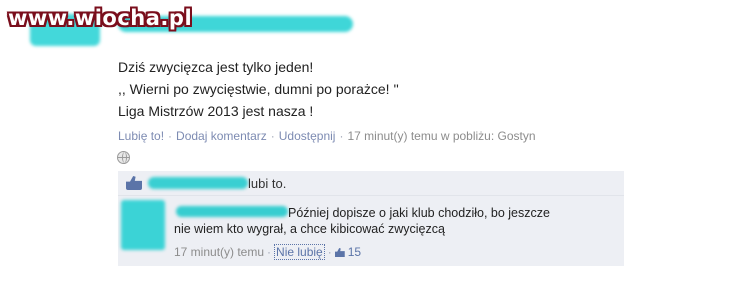  What do you see at coordinates (221, 136) in the screenshot?
I see `add-comment-link: Dodaj komentarz` at bounding box center [221, 136].